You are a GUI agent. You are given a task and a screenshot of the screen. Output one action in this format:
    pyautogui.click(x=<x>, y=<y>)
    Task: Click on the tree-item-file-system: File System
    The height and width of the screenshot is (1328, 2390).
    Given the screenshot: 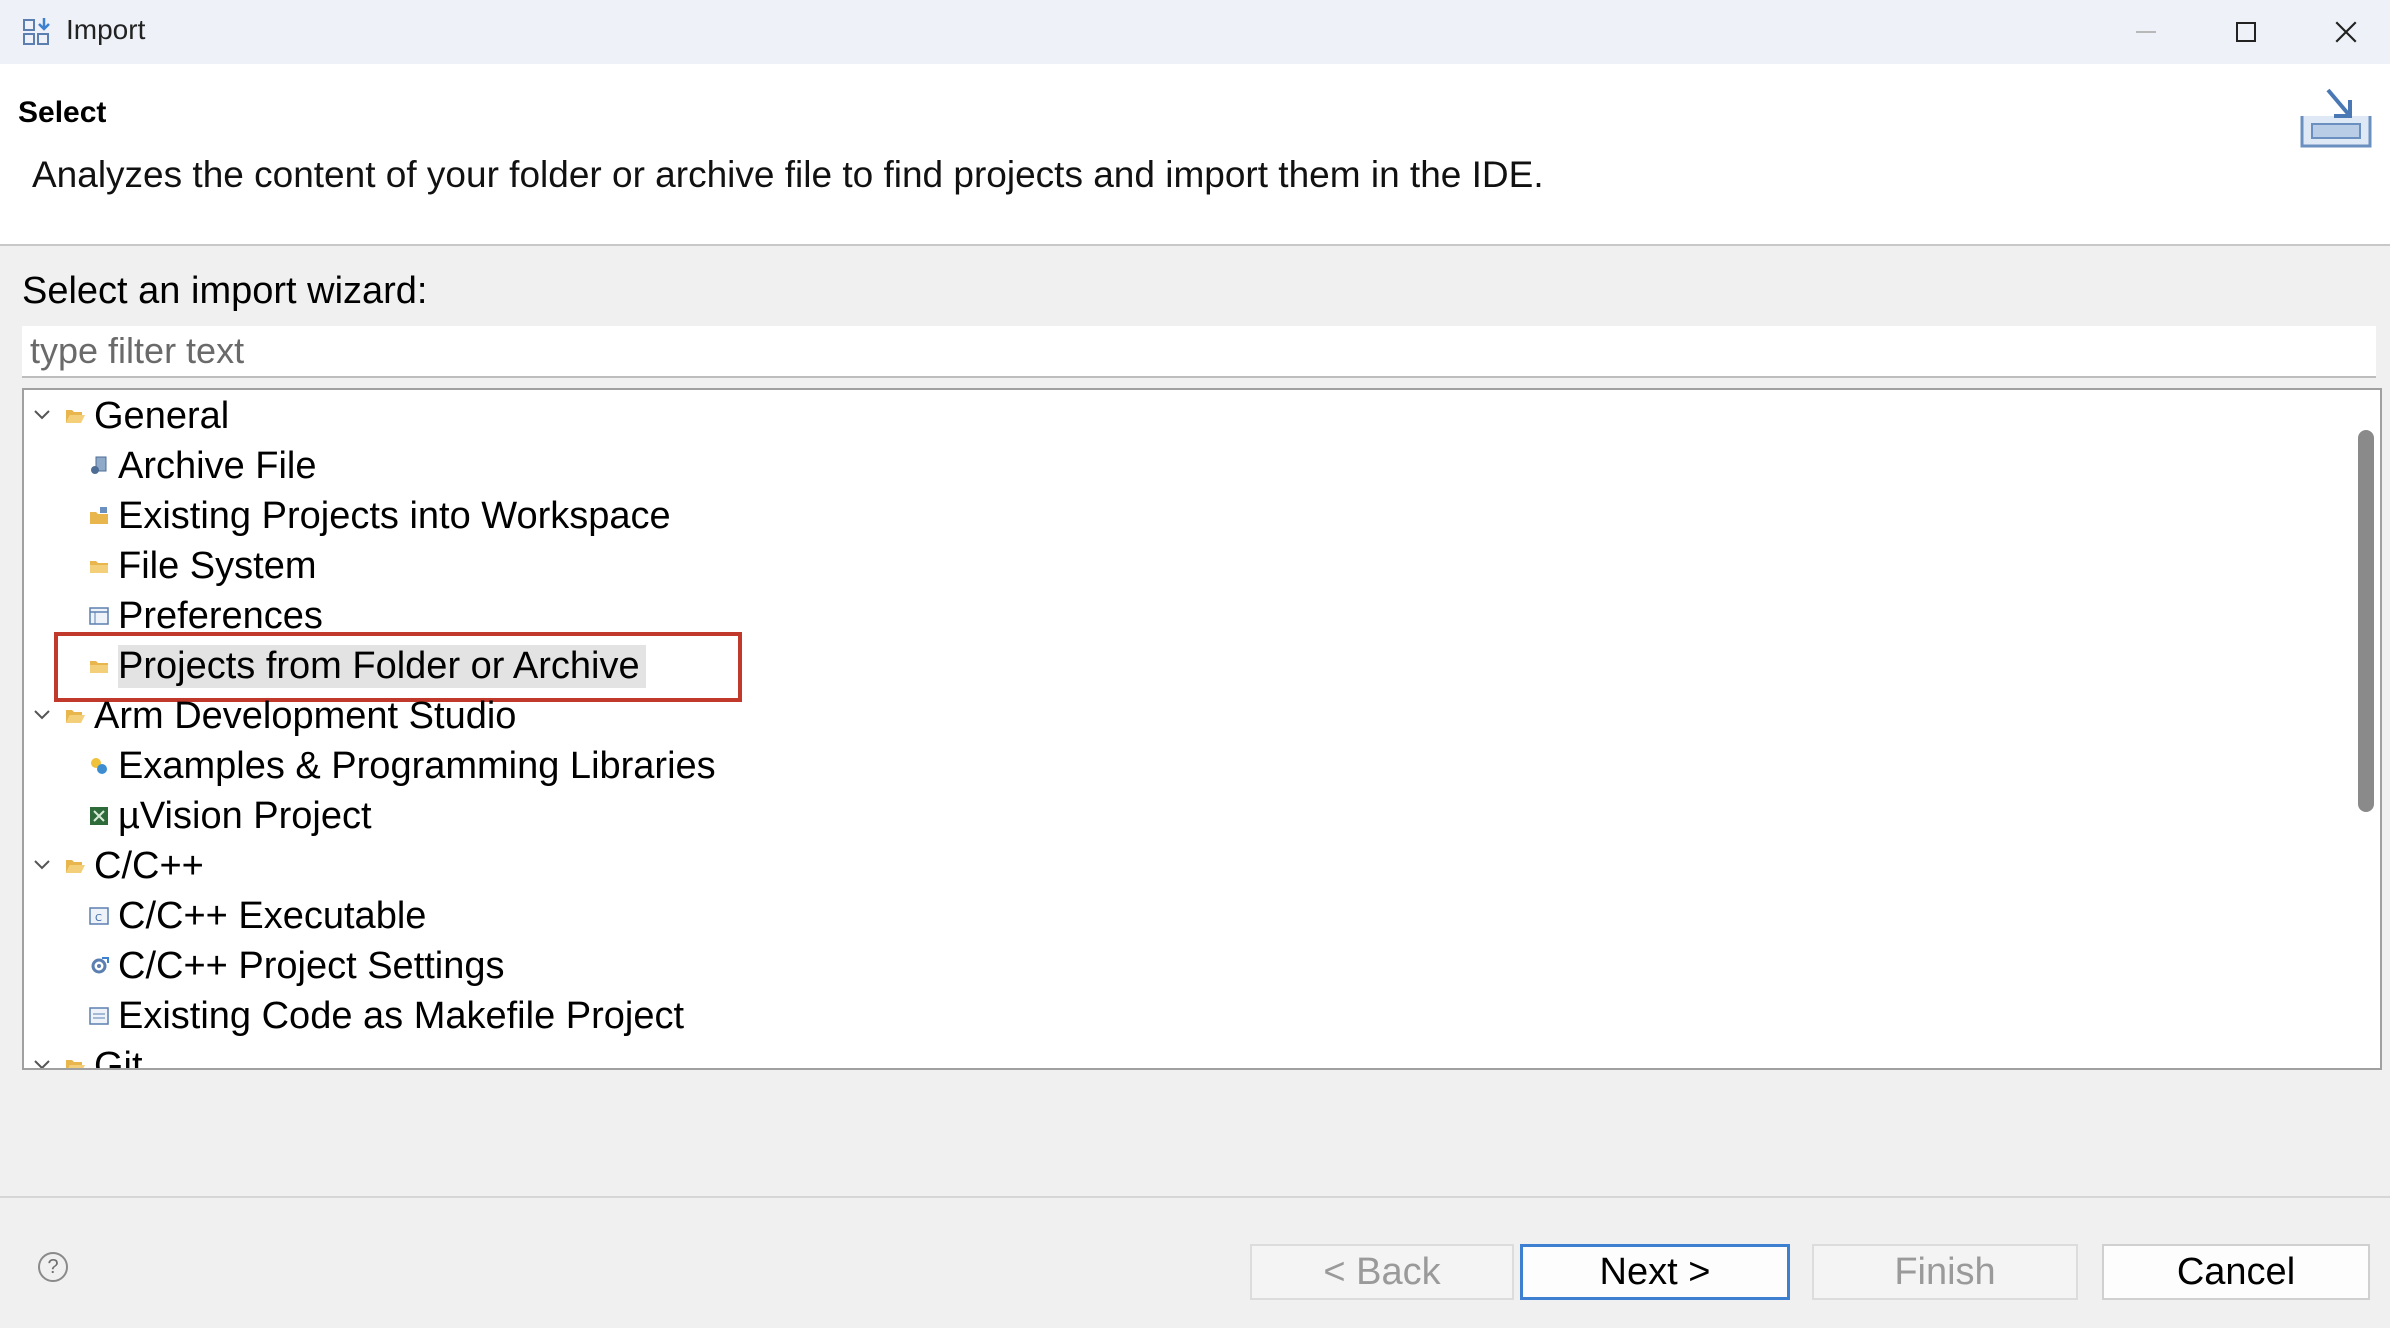 What is the action you would take?
    pyautogui.click(x=202, y=566)
    